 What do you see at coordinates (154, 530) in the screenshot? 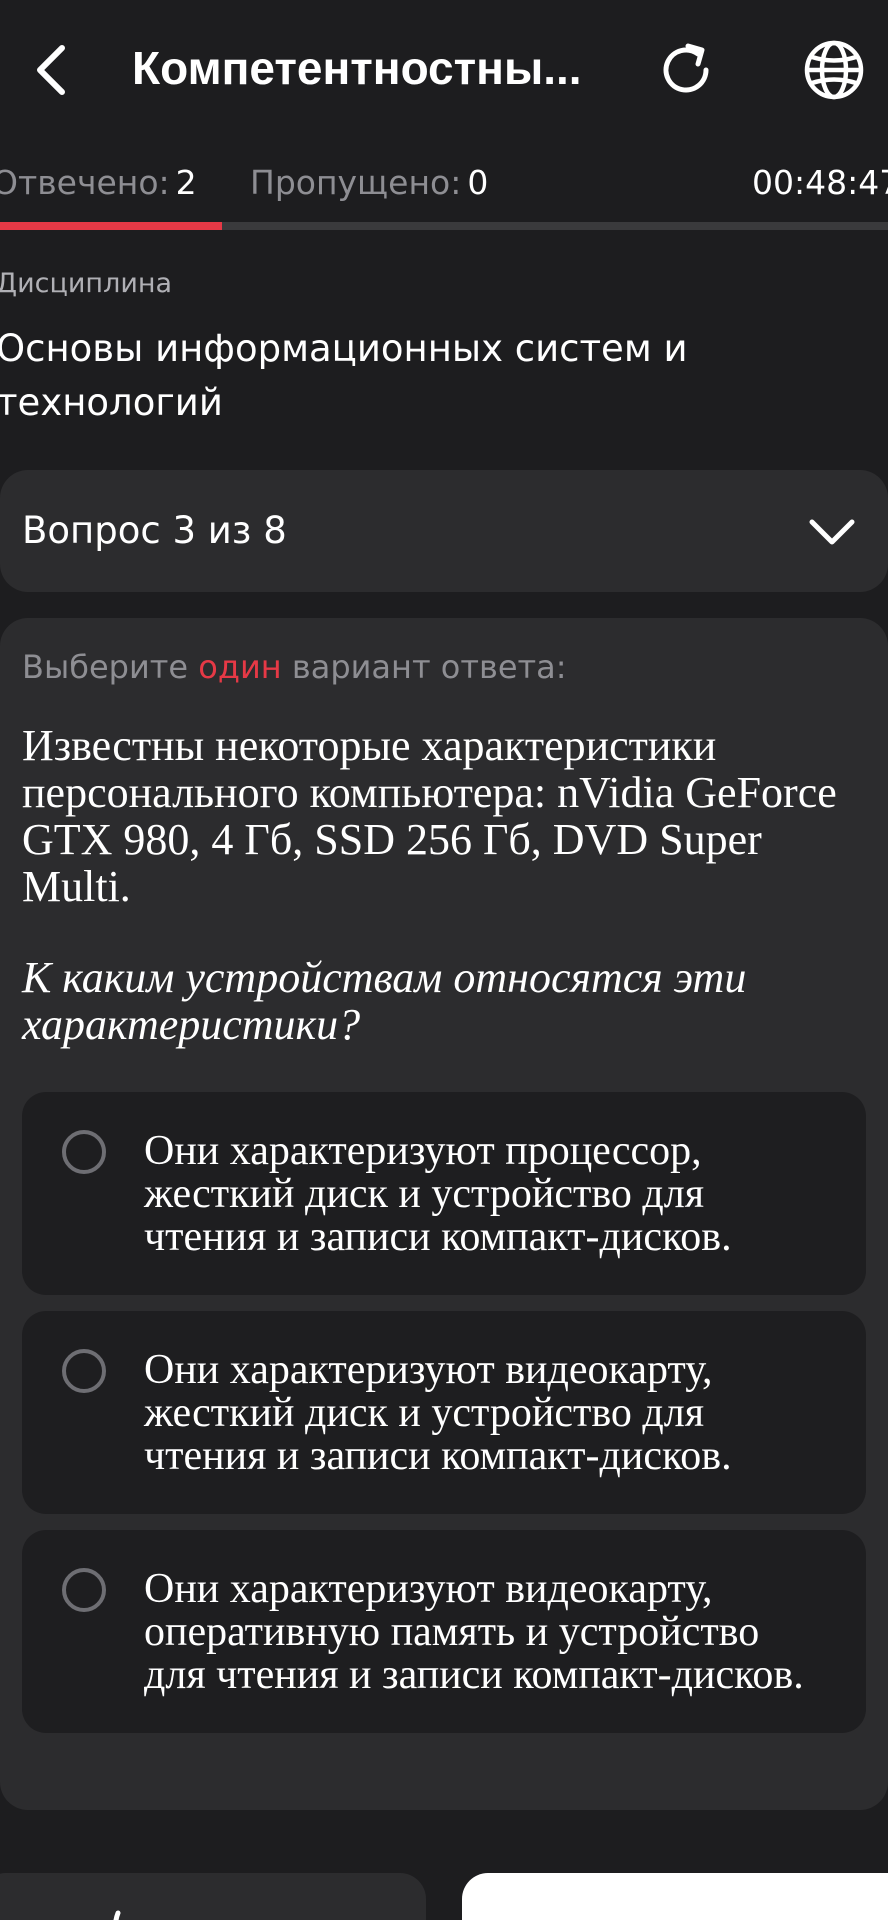
I see `question-selector-label: Вопрос 3 из 8` at bounding box center [154, 530].